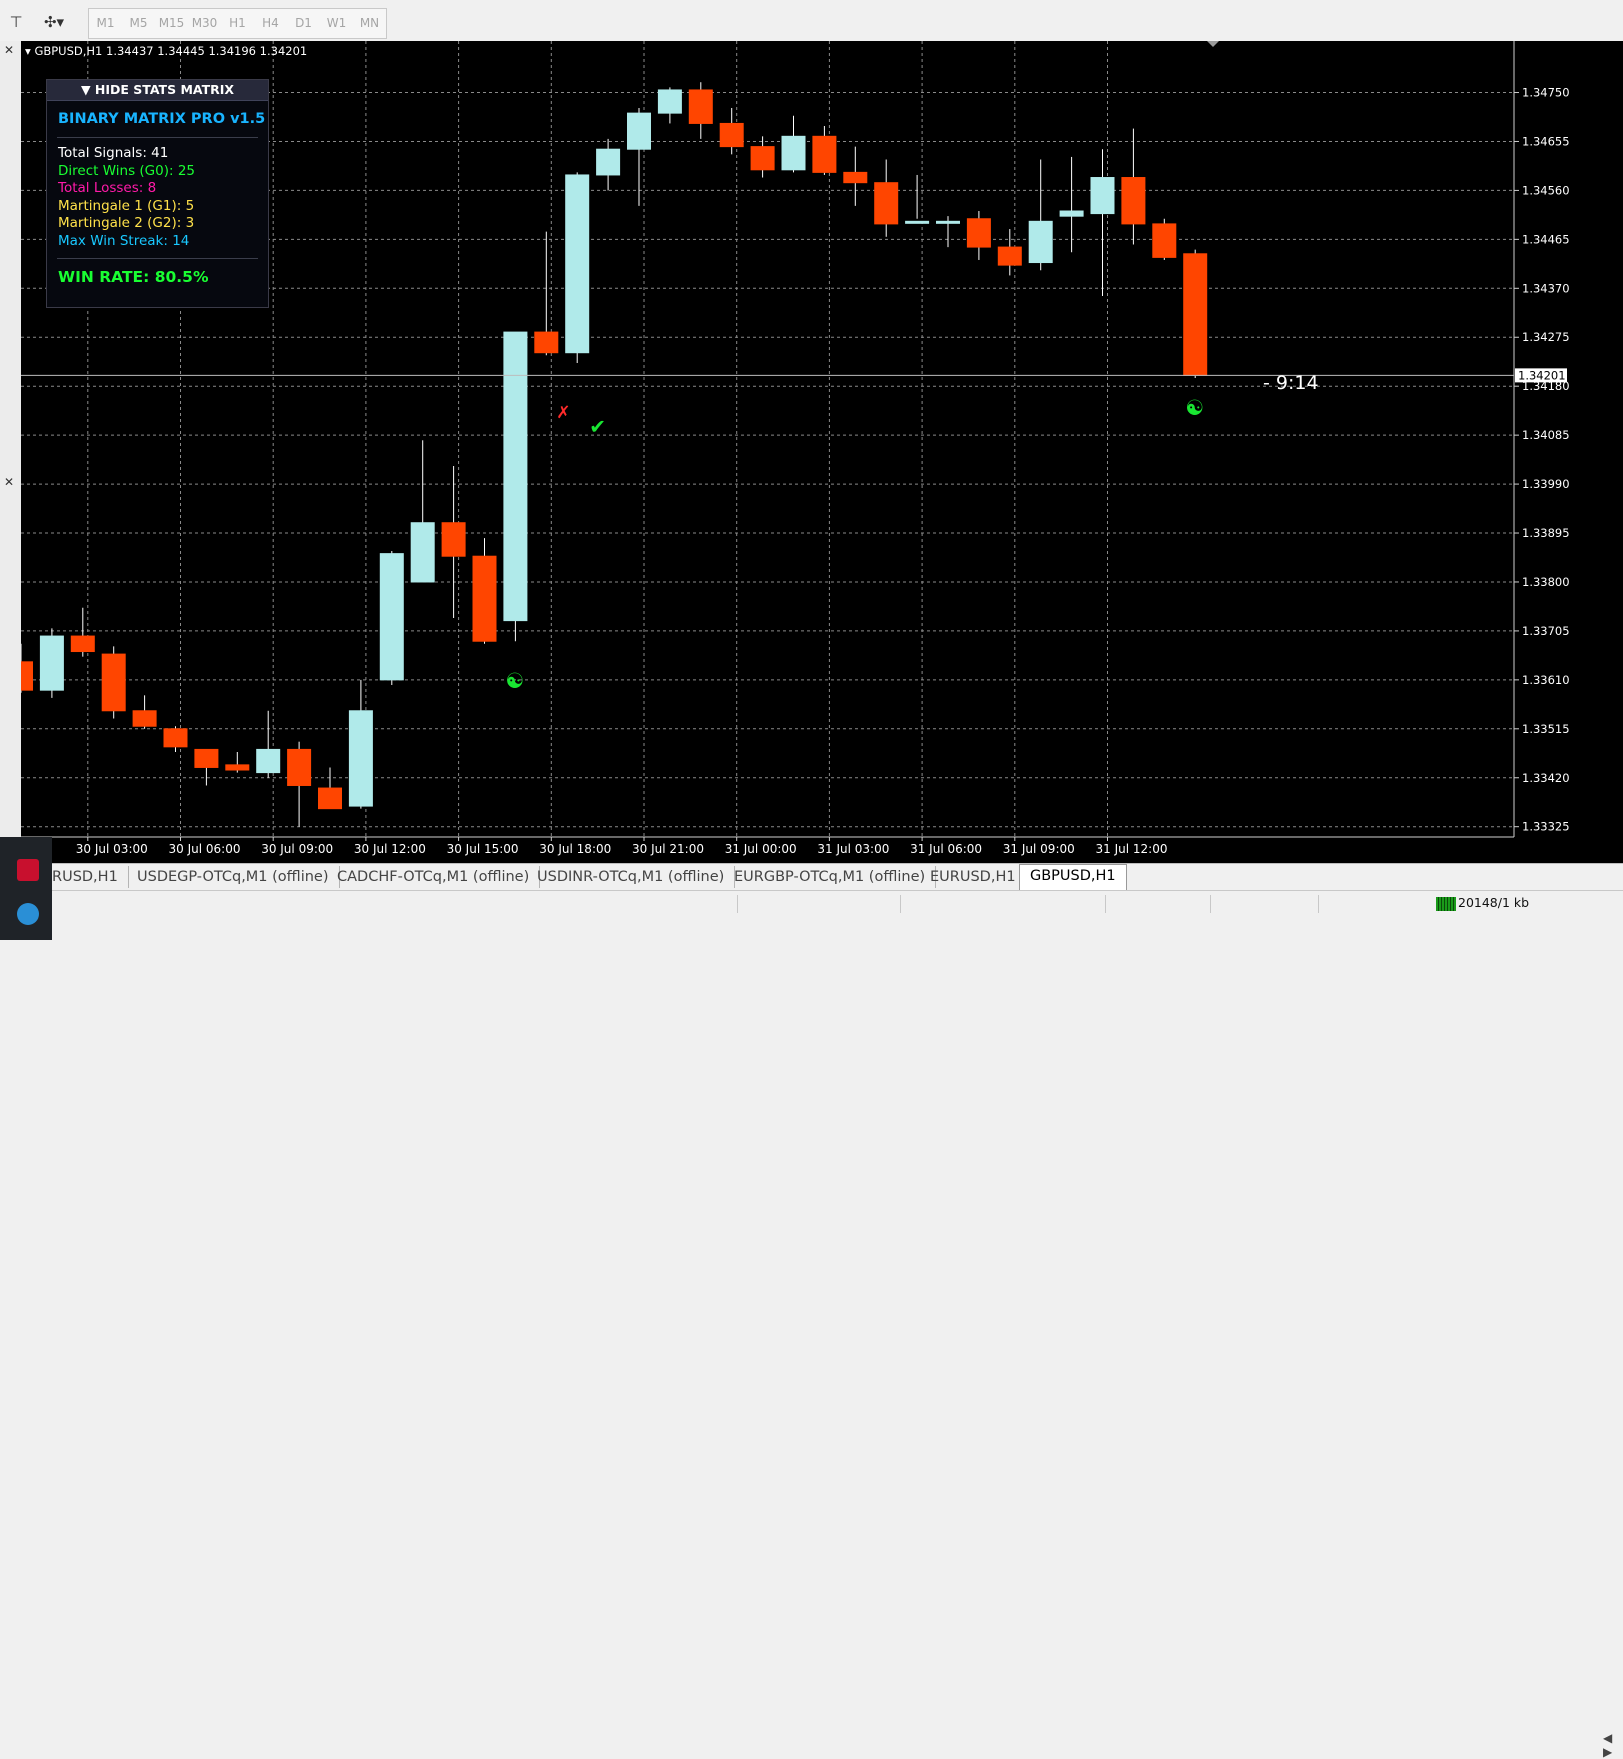 This screenshot has width=1623, height=1759. What do you see at coordinates (1546, 288) in the screenshot?
I see `price-tick-label: 1.34370` at bounding box center [1546, 288].